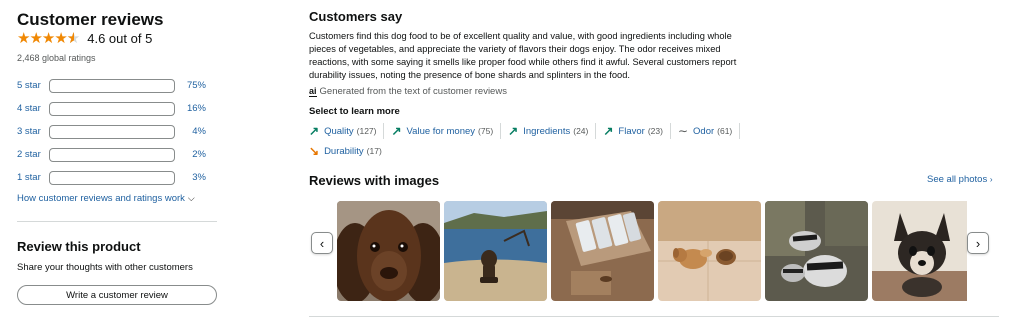 This screenshot has width=1024, height=321. I want to click on histogram-row: 1 star 3%, so click(118, 177).